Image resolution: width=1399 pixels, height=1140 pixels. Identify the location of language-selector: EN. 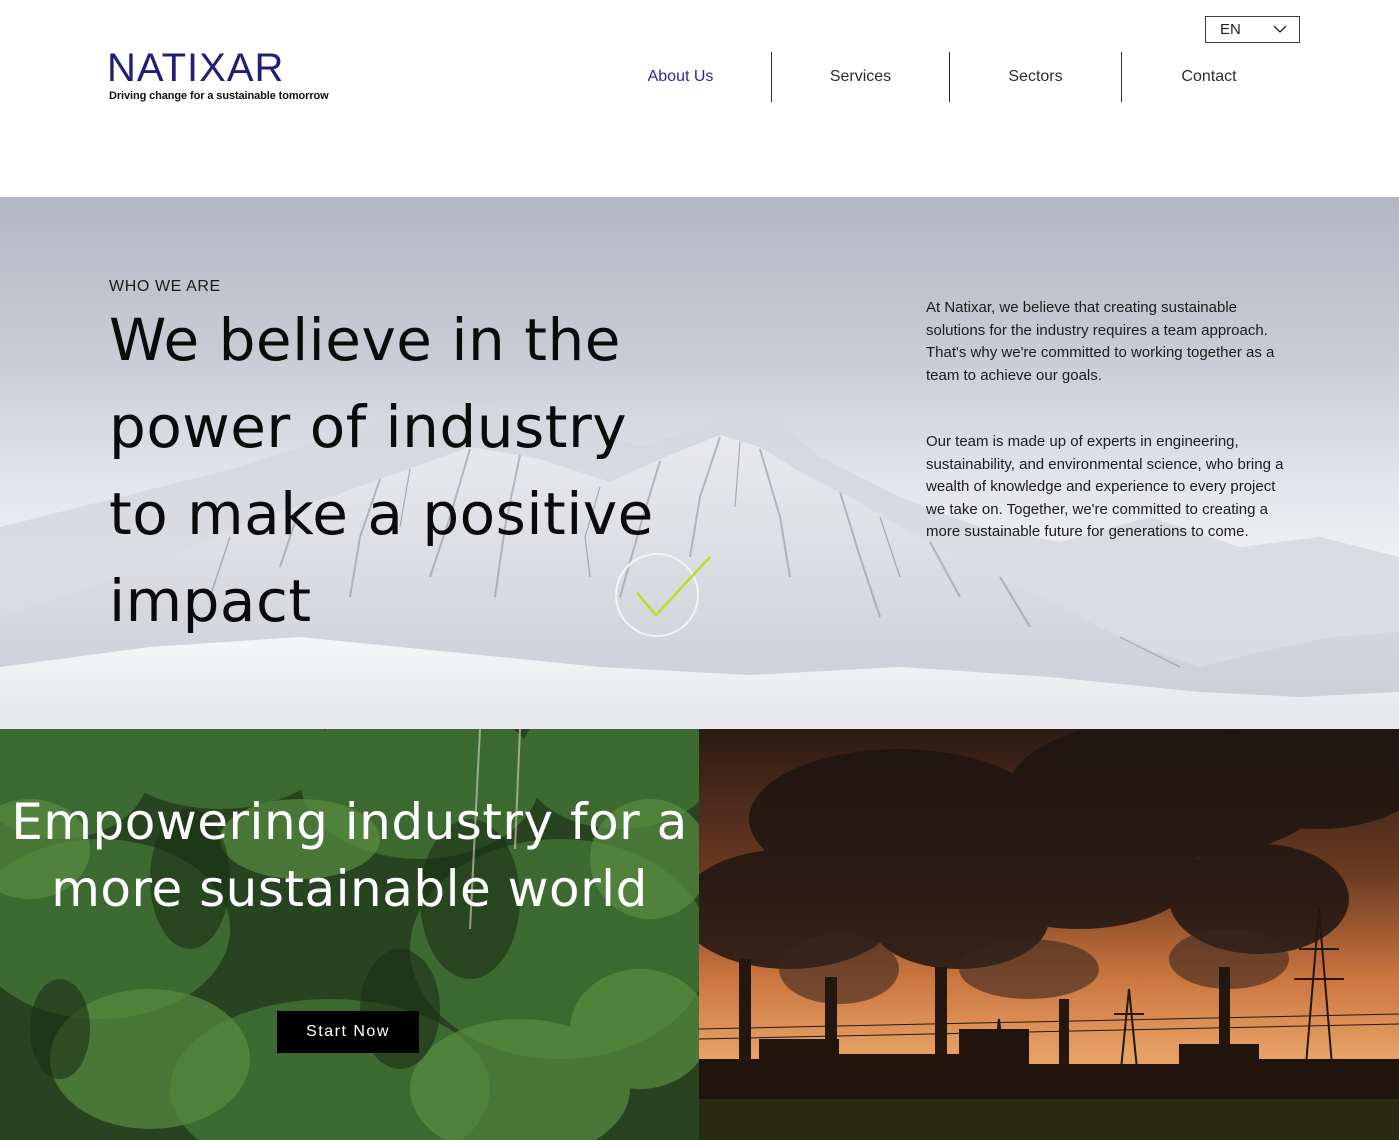
(1252, 29).